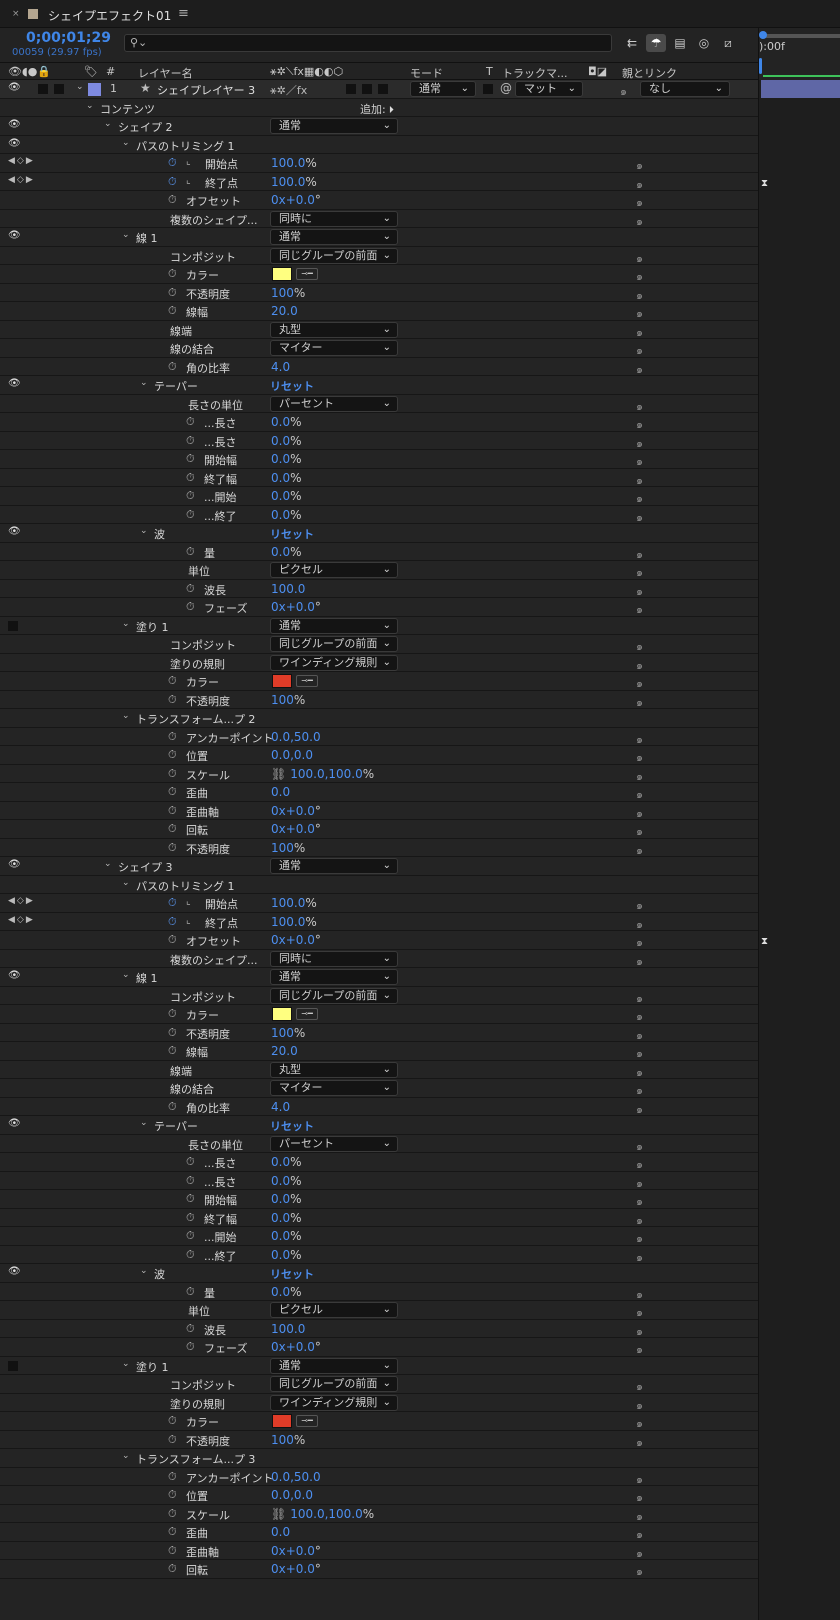  I want to click on eyedropper-icon: ⊸━, so click(307, 1014).